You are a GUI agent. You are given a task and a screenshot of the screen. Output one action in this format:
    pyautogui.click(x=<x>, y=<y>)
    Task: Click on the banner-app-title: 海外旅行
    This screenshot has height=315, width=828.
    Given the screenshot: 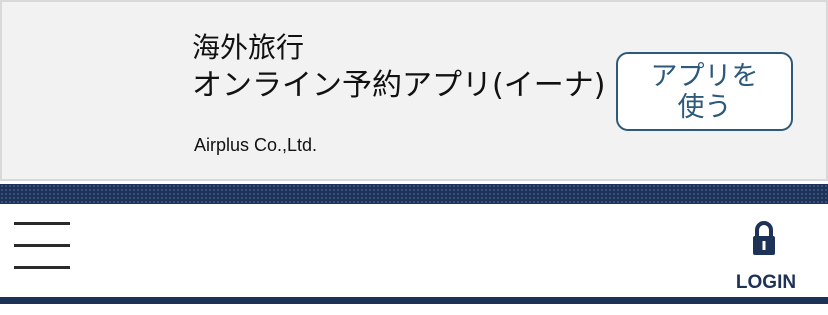 What is the action you would take?
    pyautogui.click(x=248, y=47)
    